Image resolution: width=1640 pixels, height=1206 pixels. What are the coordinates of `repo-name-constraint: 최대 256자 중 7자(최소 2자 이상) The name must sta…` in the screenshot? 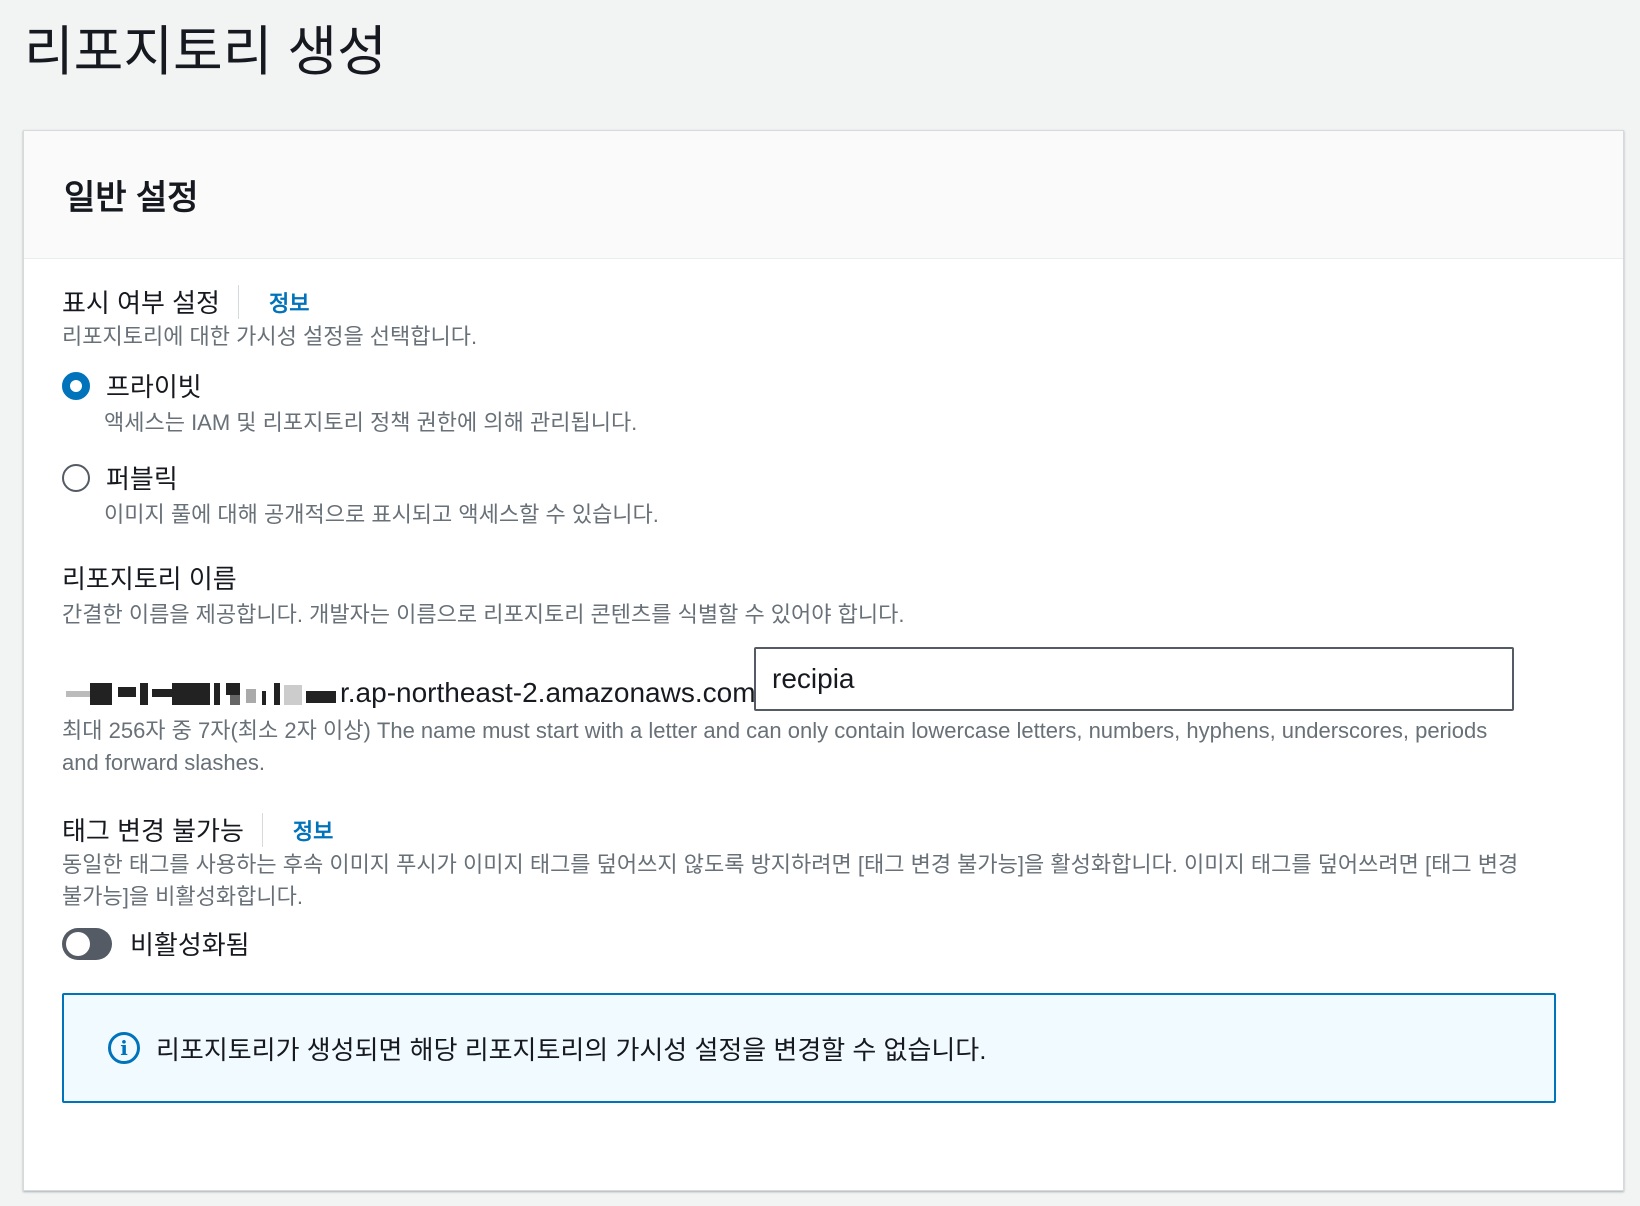 It's located at (775, 746).